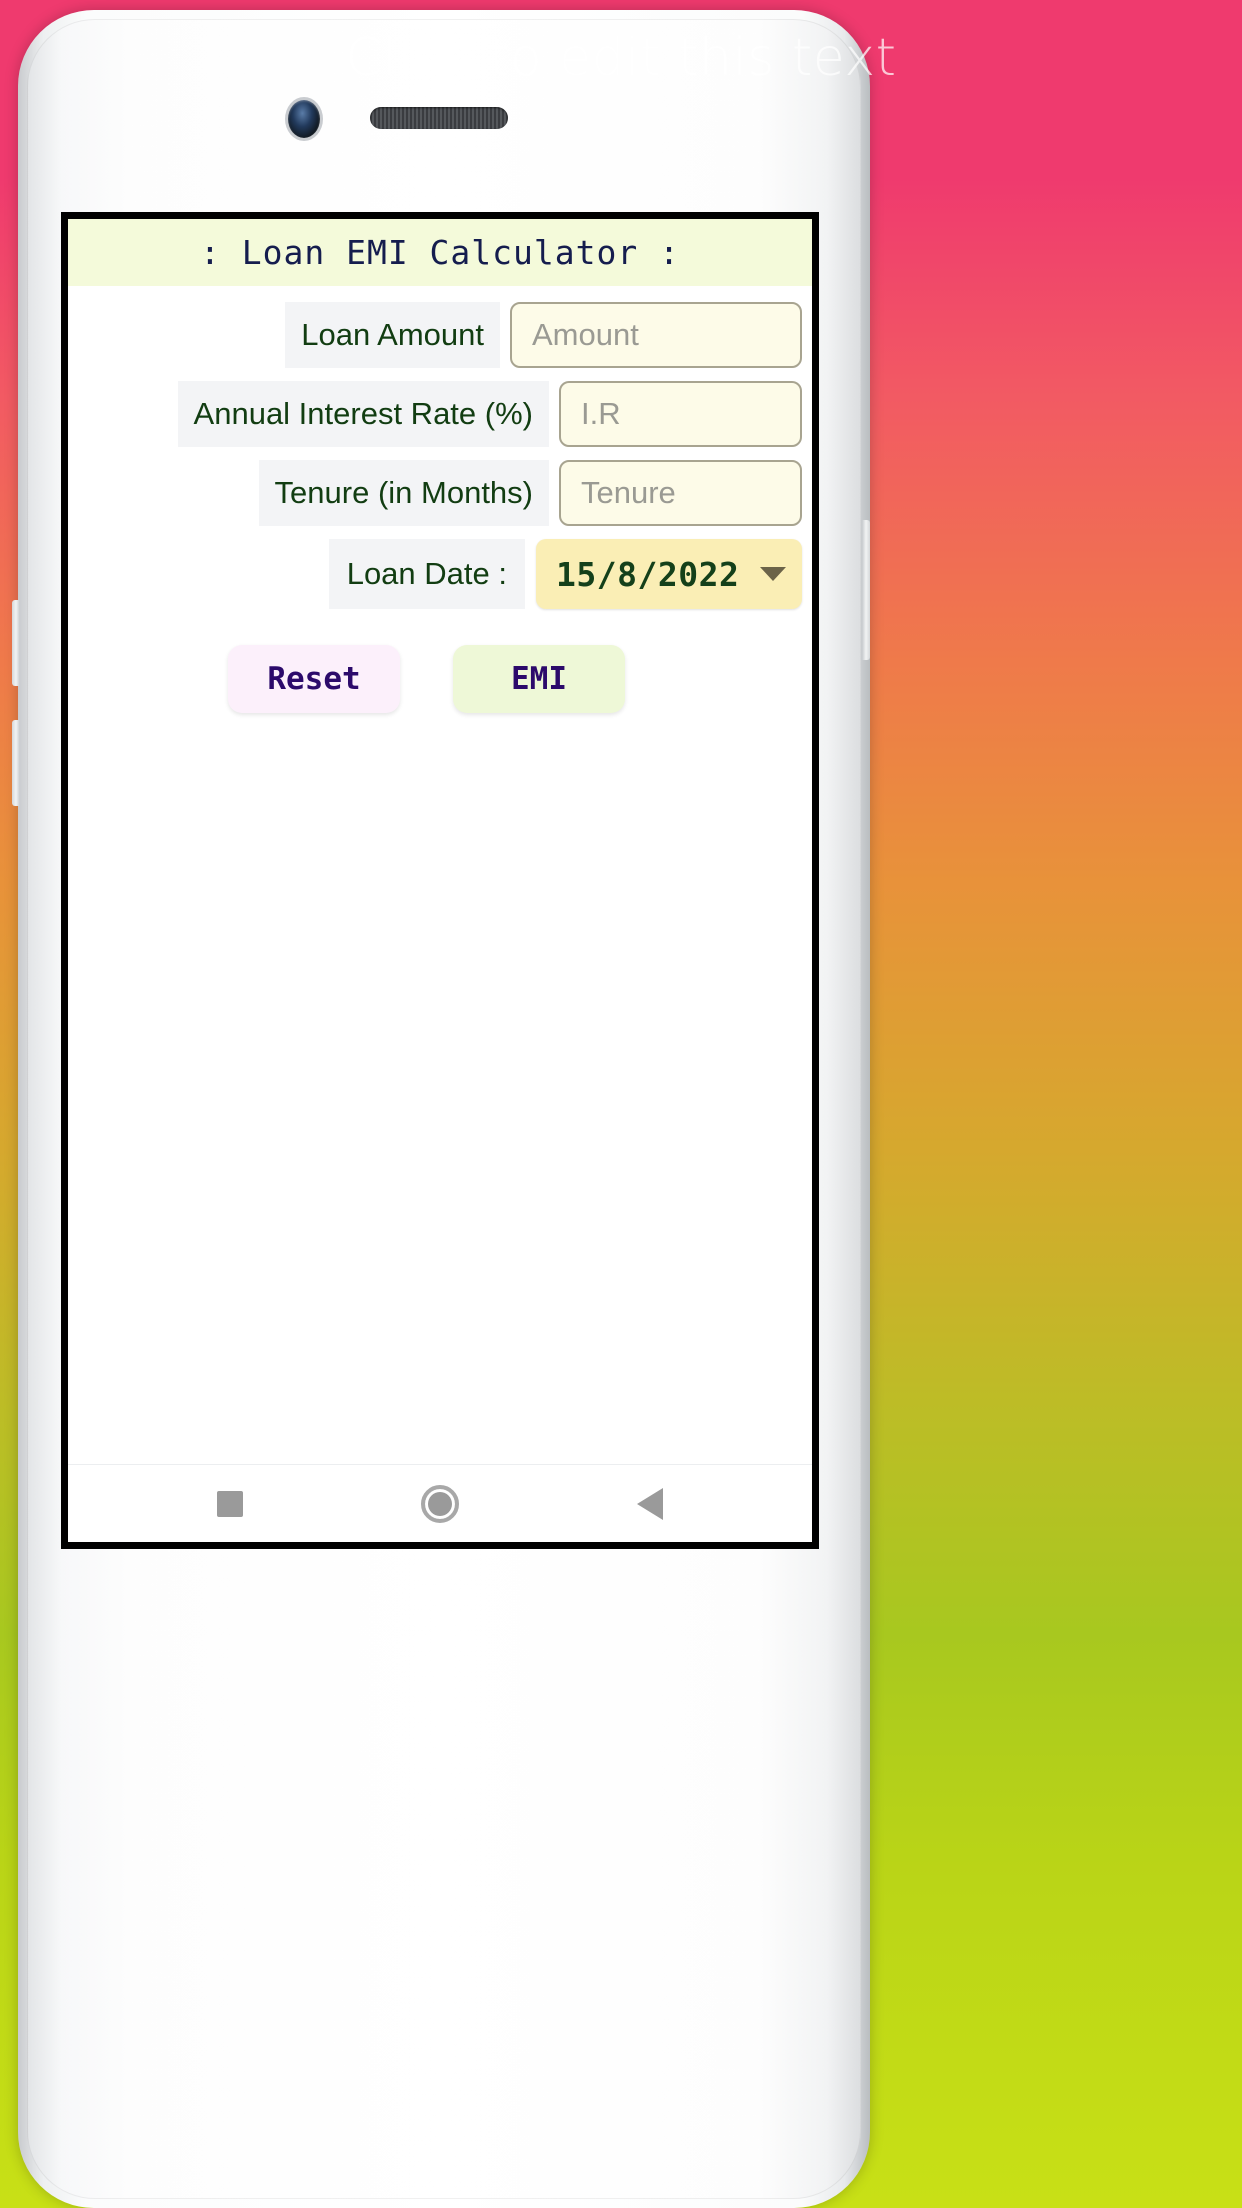  What do you see at coordinates (680, 414) in the screenshot?
I see `interest-rate-input: I.R` at bounding box center [680, 414].